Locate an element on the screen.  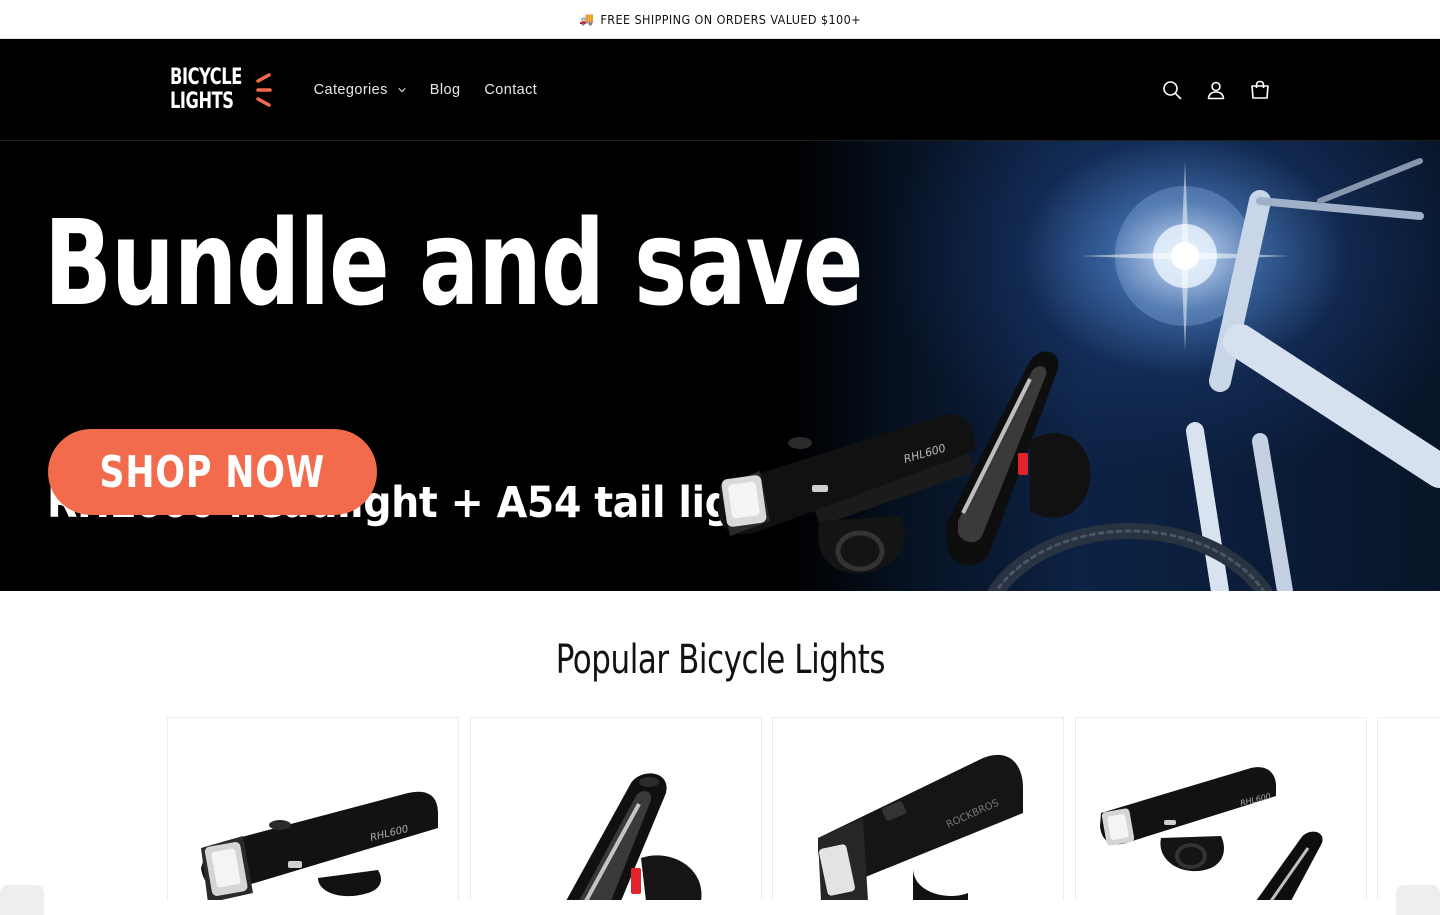
nav-contact: Contact is located at coordinates (510, 90).